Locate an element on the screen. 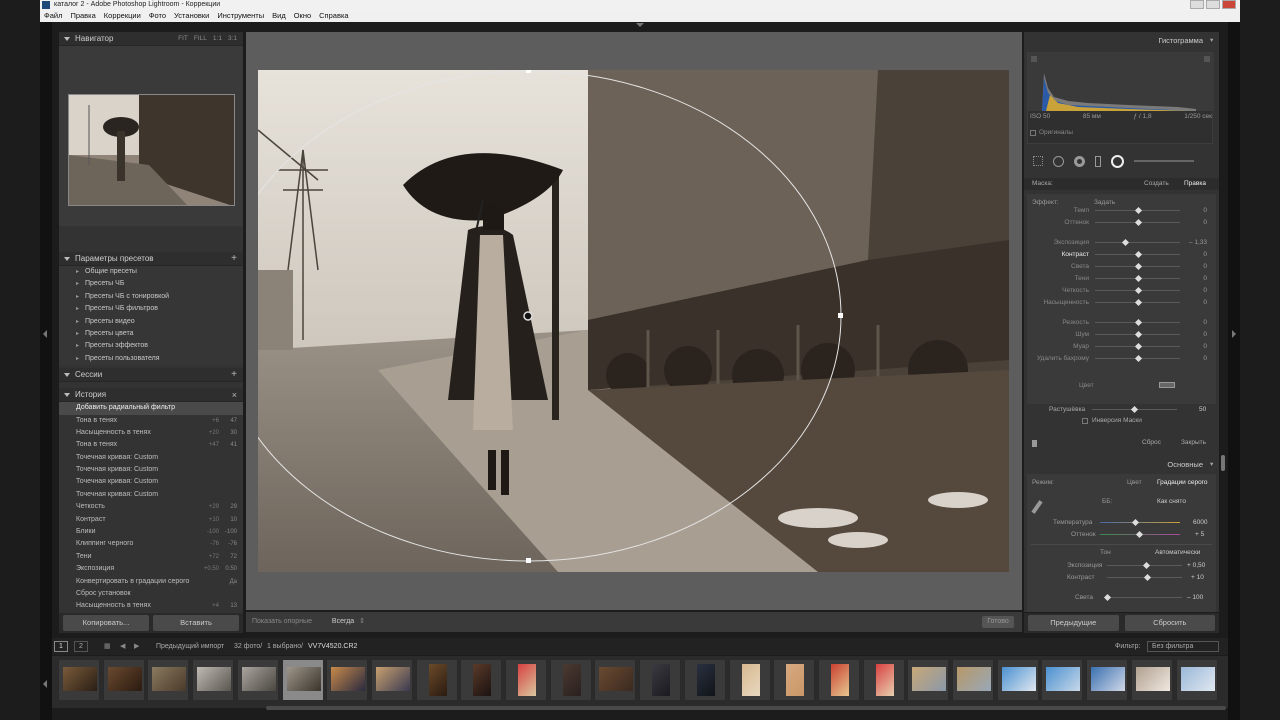 The width and height of the screenshot is (1280, 720). menu-item: Справка is located at coordinates (333, 16).